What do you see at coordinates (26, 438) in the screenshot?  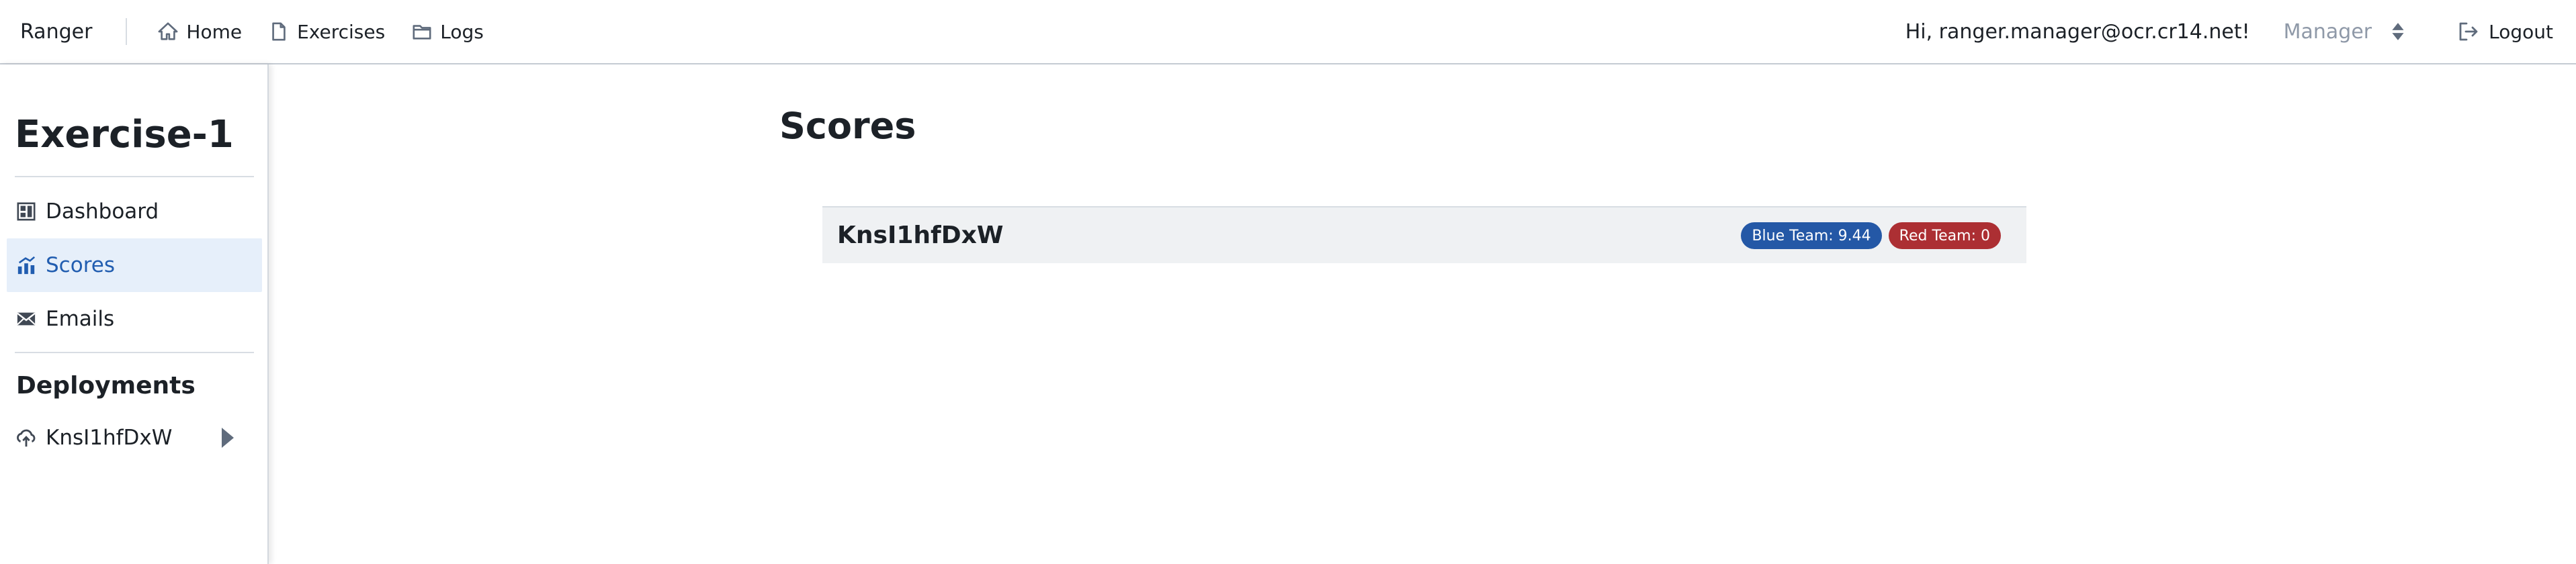 I see `cloud-upload-icon` at bounding box center [26, 438].